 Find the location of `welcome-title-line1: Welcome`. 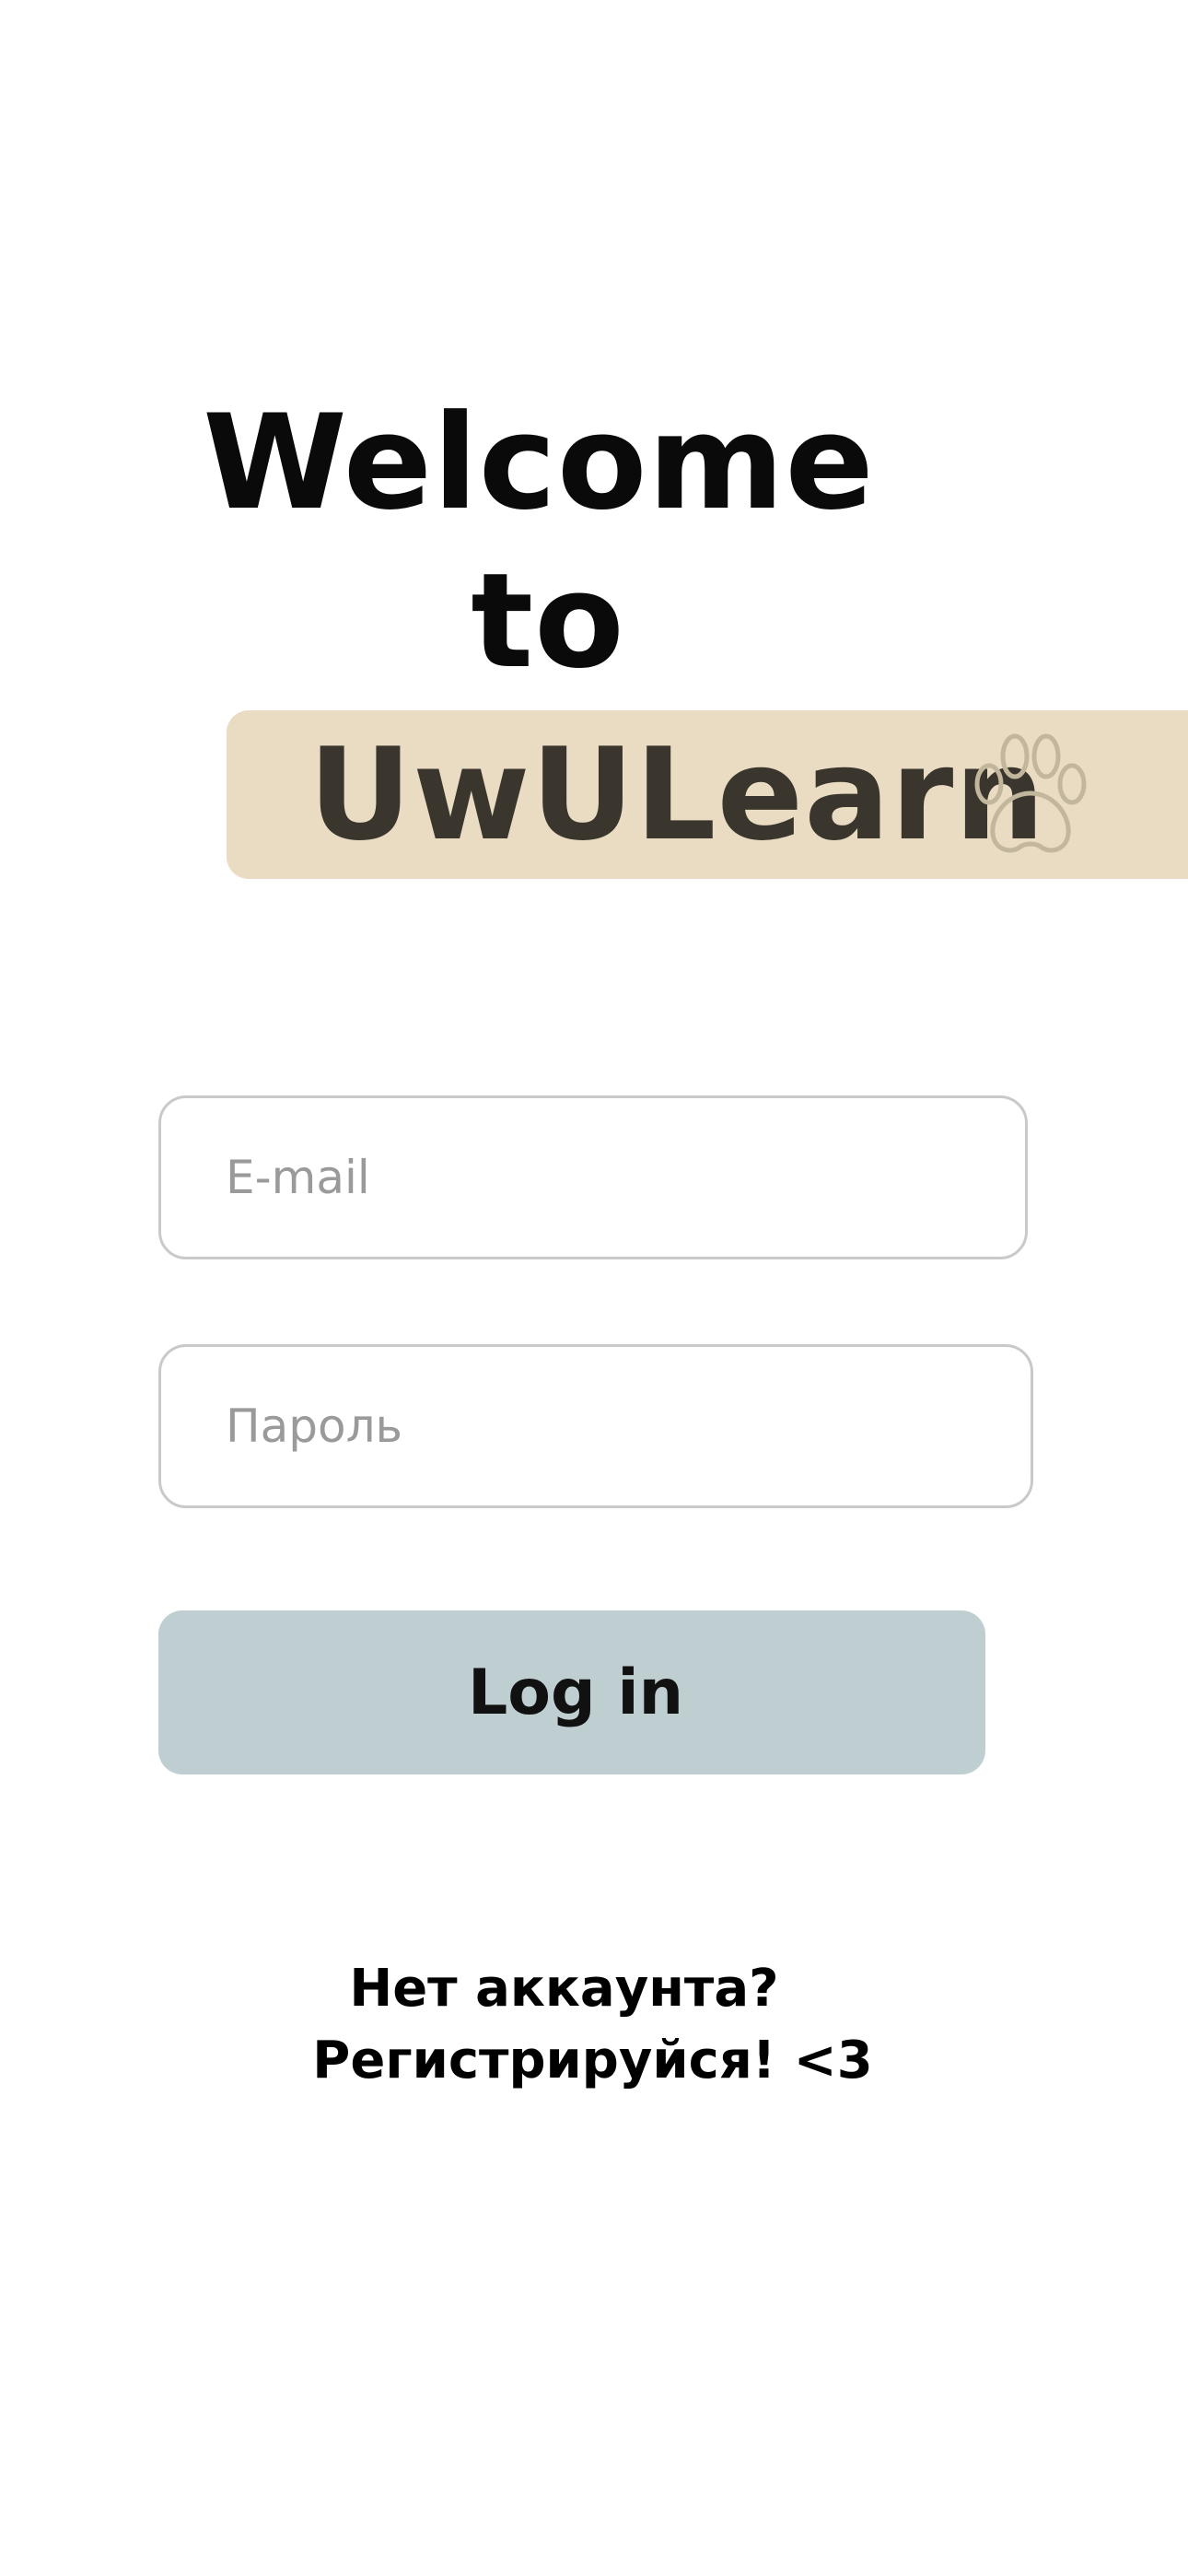

welcome-title-line1: Welcome is located at coordinates (539, 463).